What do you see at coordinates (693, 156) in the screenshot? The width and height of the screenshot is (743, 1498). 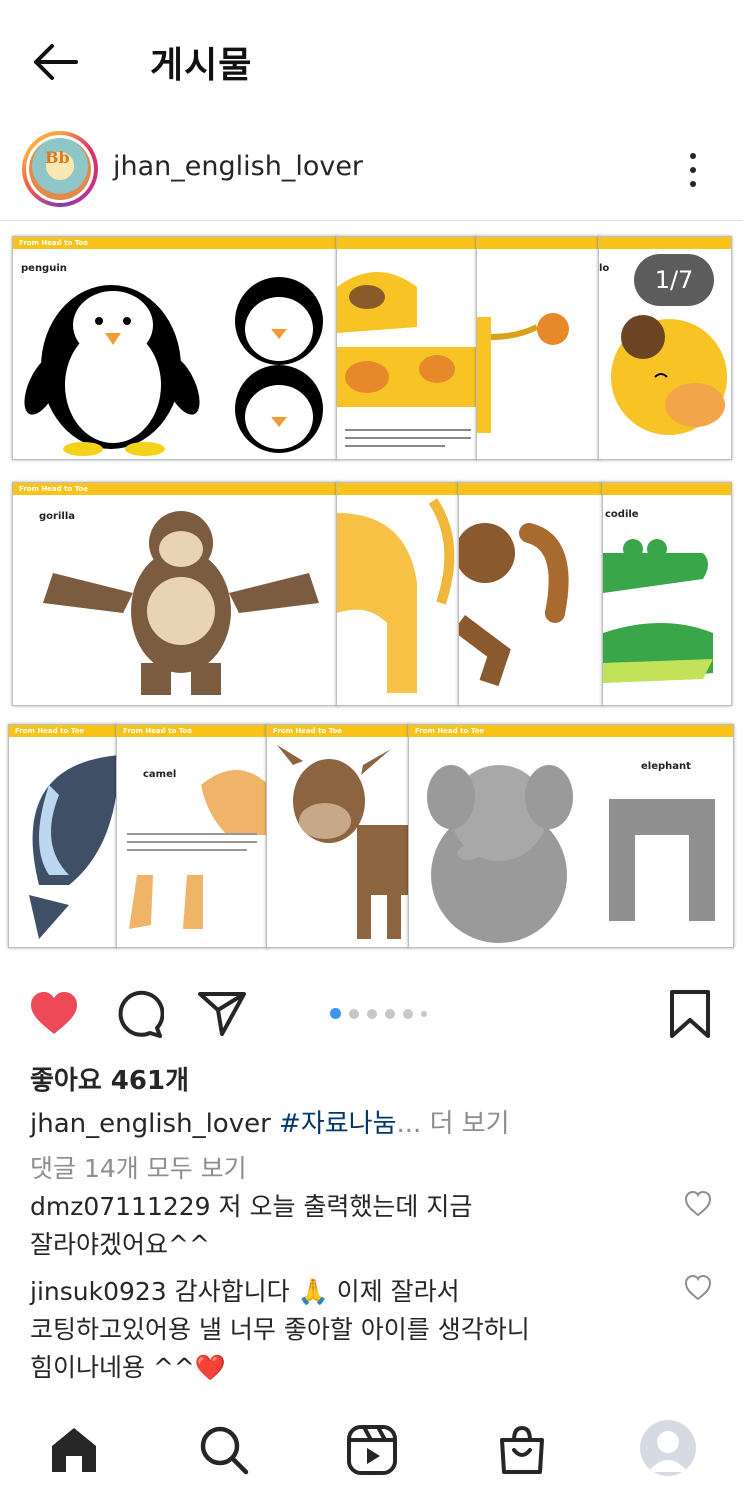 I see `more-dots-icon` at bounding box center [693, 156].